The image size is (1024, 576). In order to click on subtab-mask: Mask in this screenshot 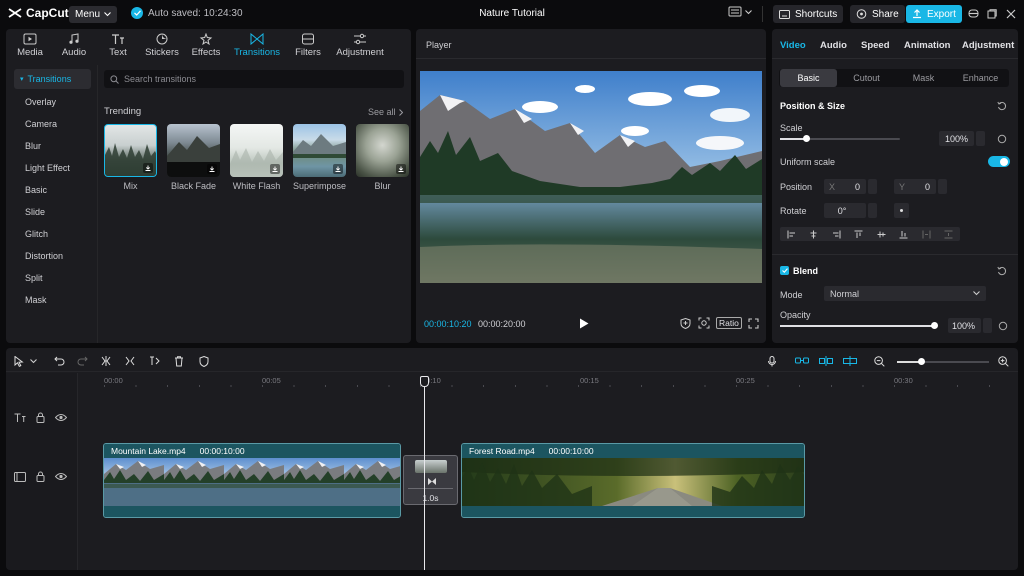, I will do `click(923, 78)`.